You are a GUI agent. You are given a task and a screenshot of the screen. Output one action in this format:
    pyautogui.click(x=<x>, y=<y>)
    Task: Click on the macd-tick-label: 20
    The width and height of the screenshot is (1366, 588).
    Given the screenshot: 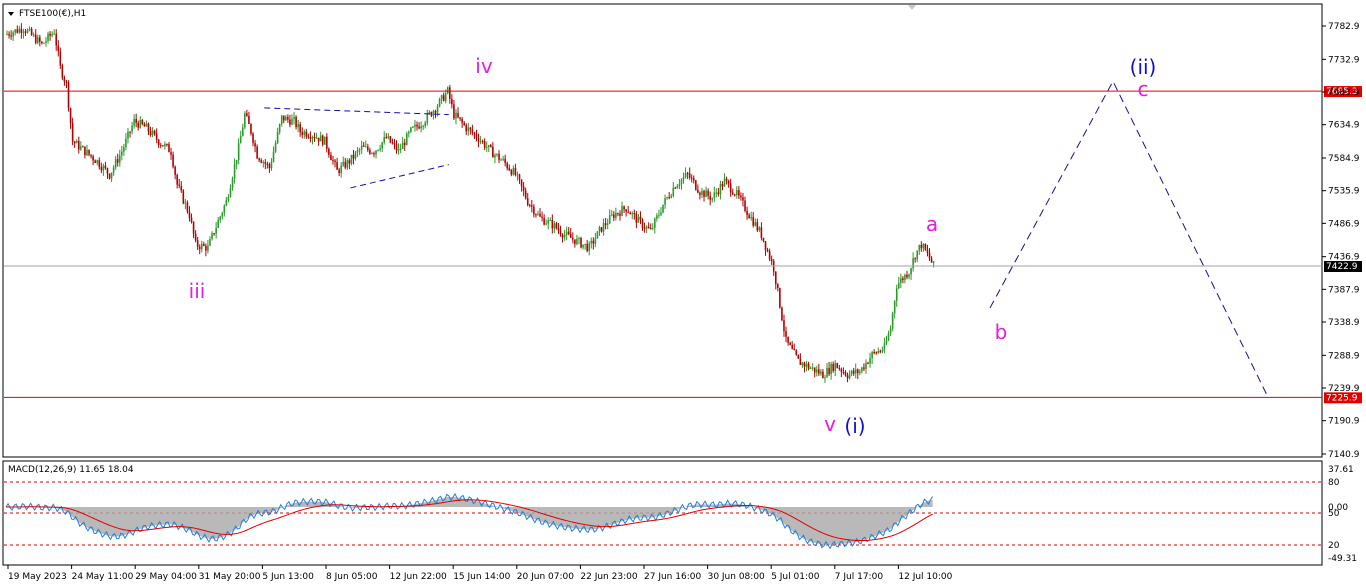 What is the action you would take?
    pyautogui.click(x=1334, y=546)
    